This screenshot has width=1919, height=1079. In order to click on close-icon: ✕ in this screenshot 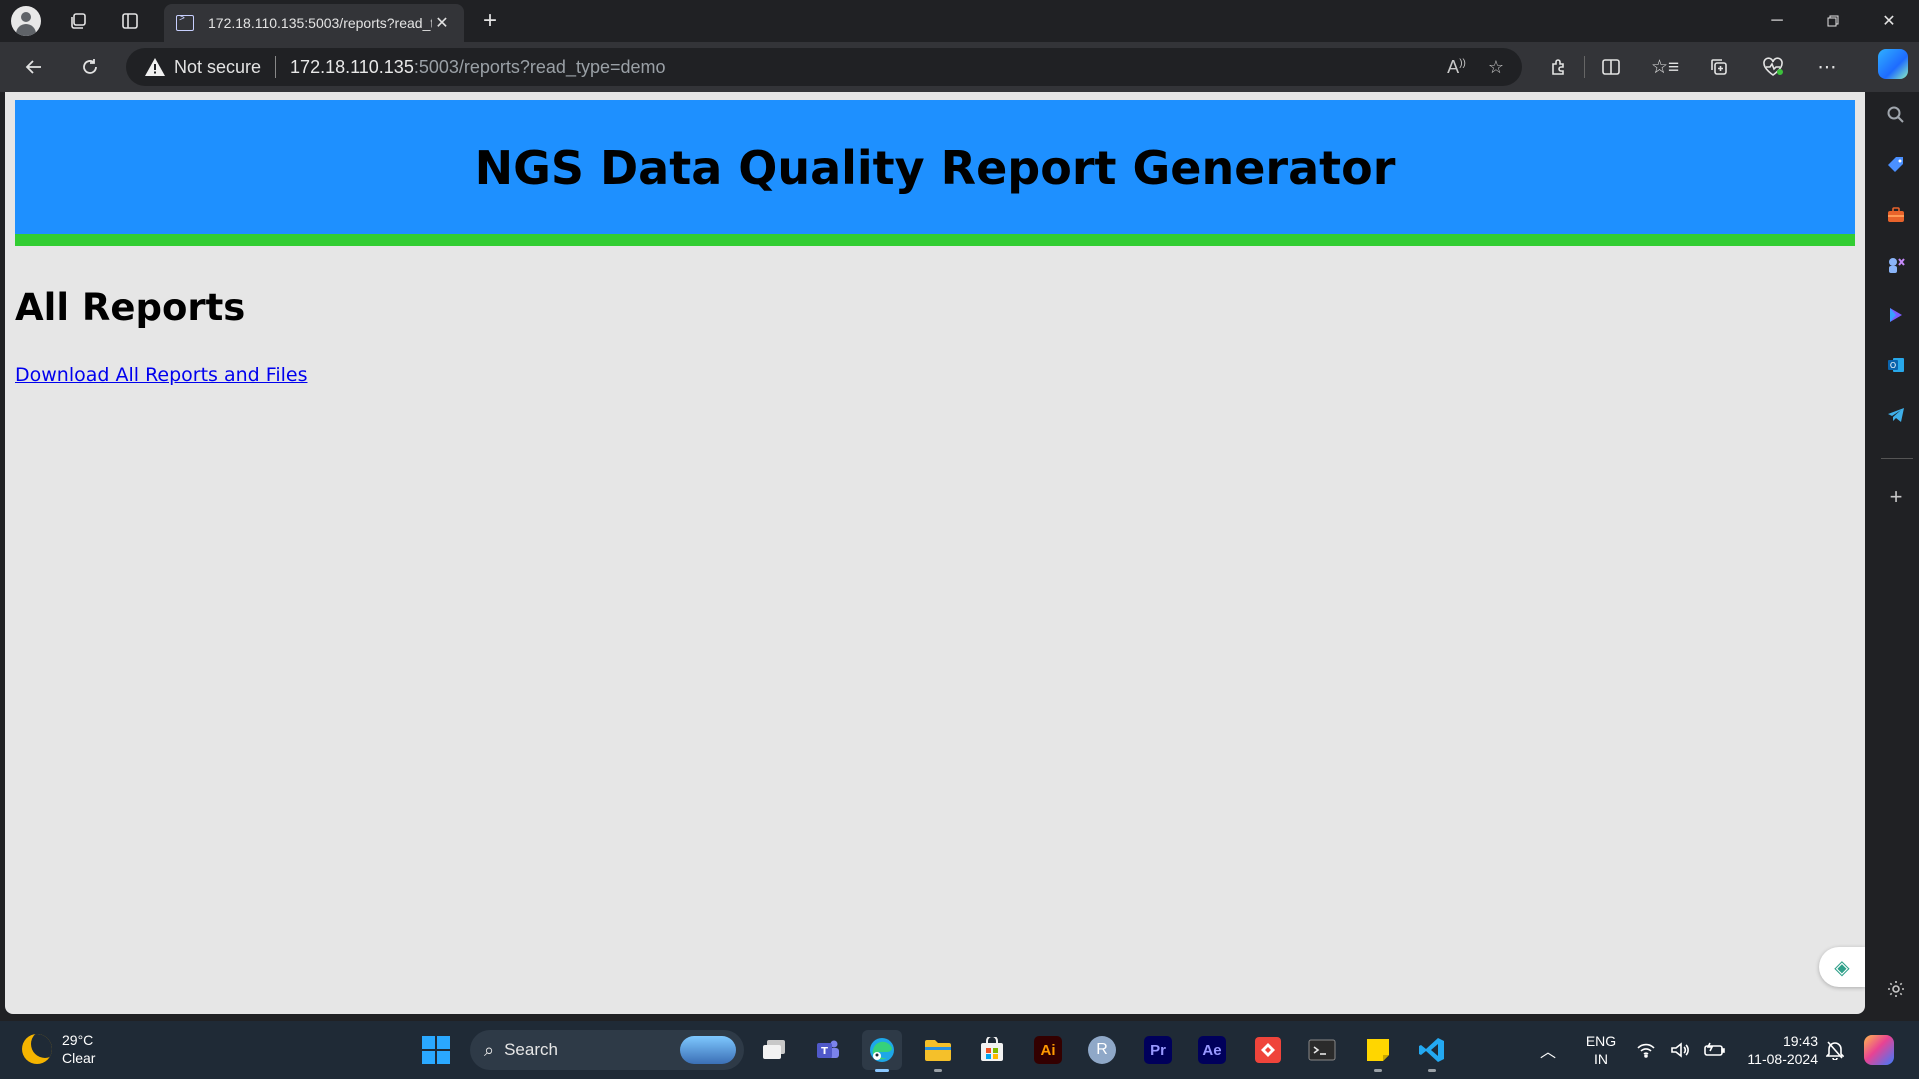, I will do `click(1889, 21)`.